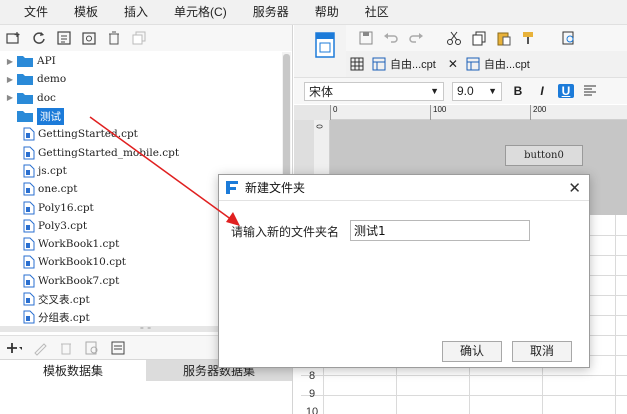 This screenshot has height=414, width=627. I want to click on tree-item-label: WorkBook1.cpt, so click(79, 244).